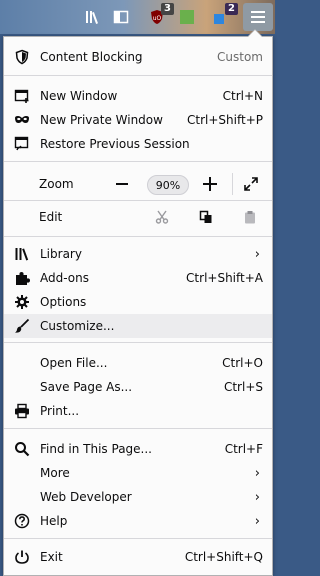  Describe the element at coordinates (240, 57) in the screenshot. I see `content-blocking-status: Custom` at that location.